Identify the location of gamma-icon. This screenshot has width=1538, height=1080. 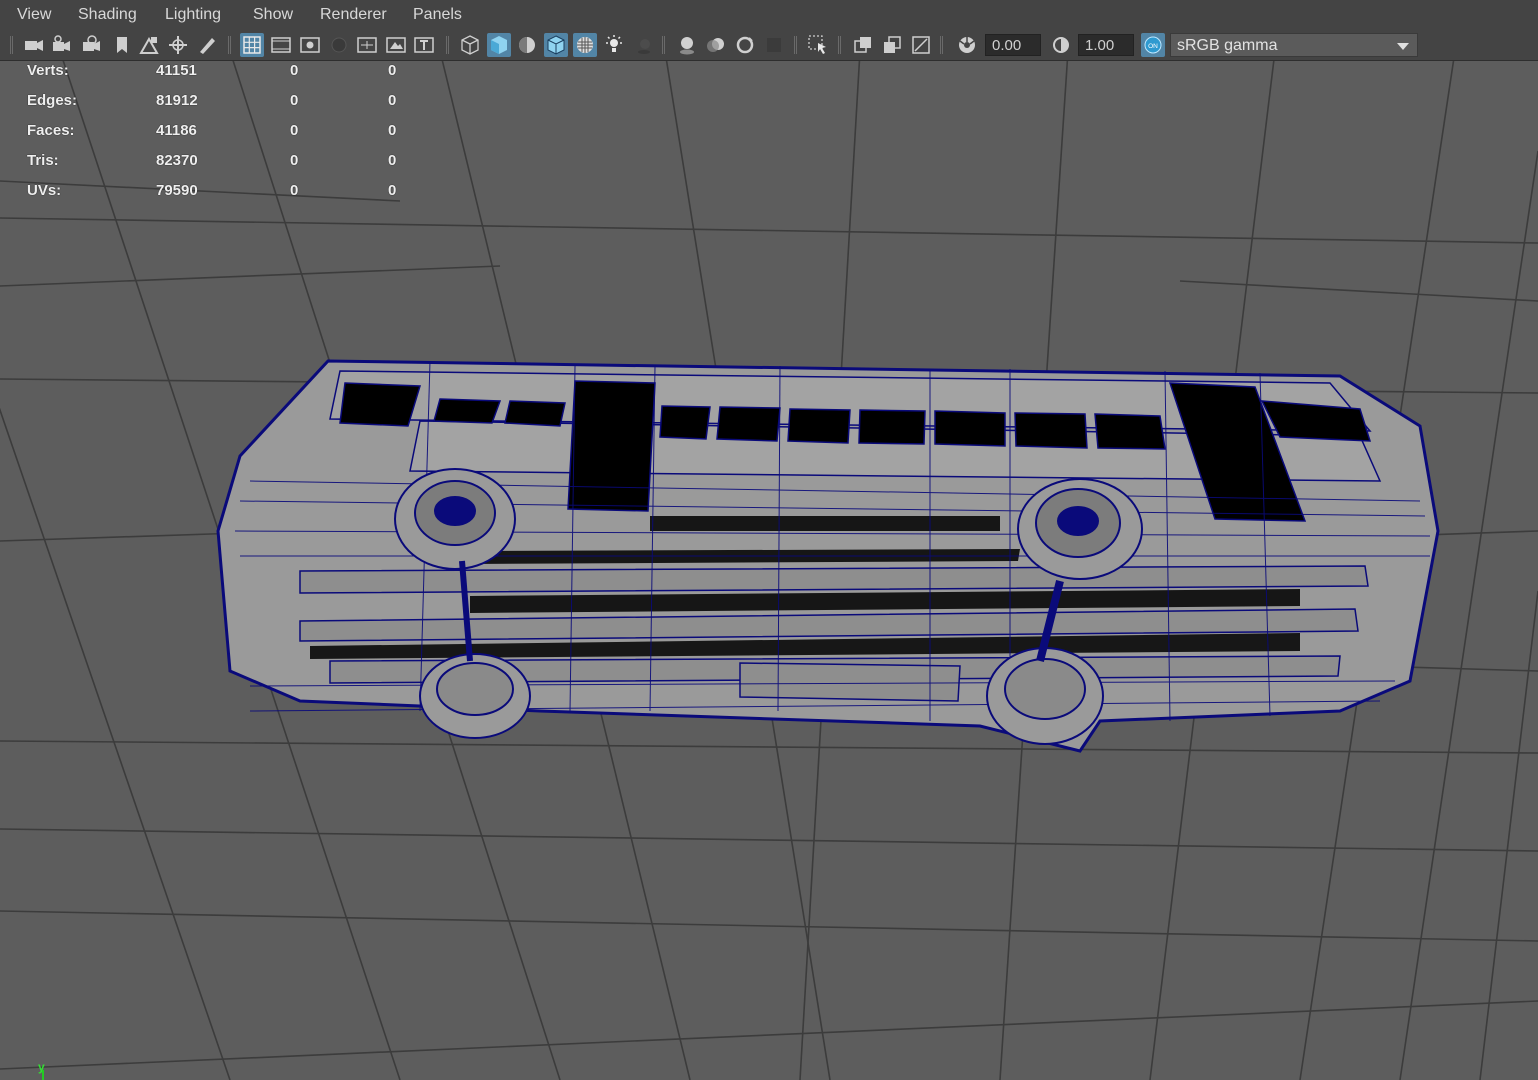
(1061, 45).